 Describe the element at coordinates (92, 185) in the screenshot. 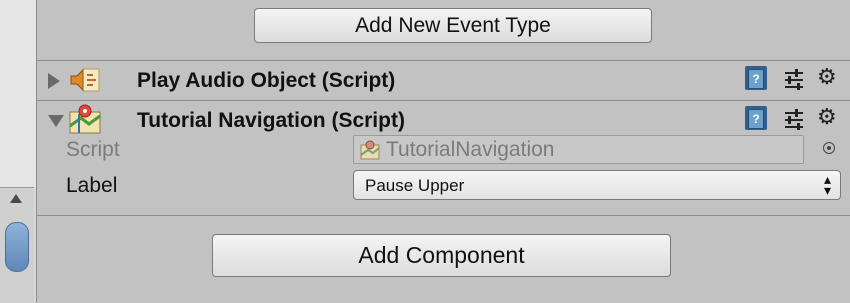

I see `label-property-label: Label` at that location.